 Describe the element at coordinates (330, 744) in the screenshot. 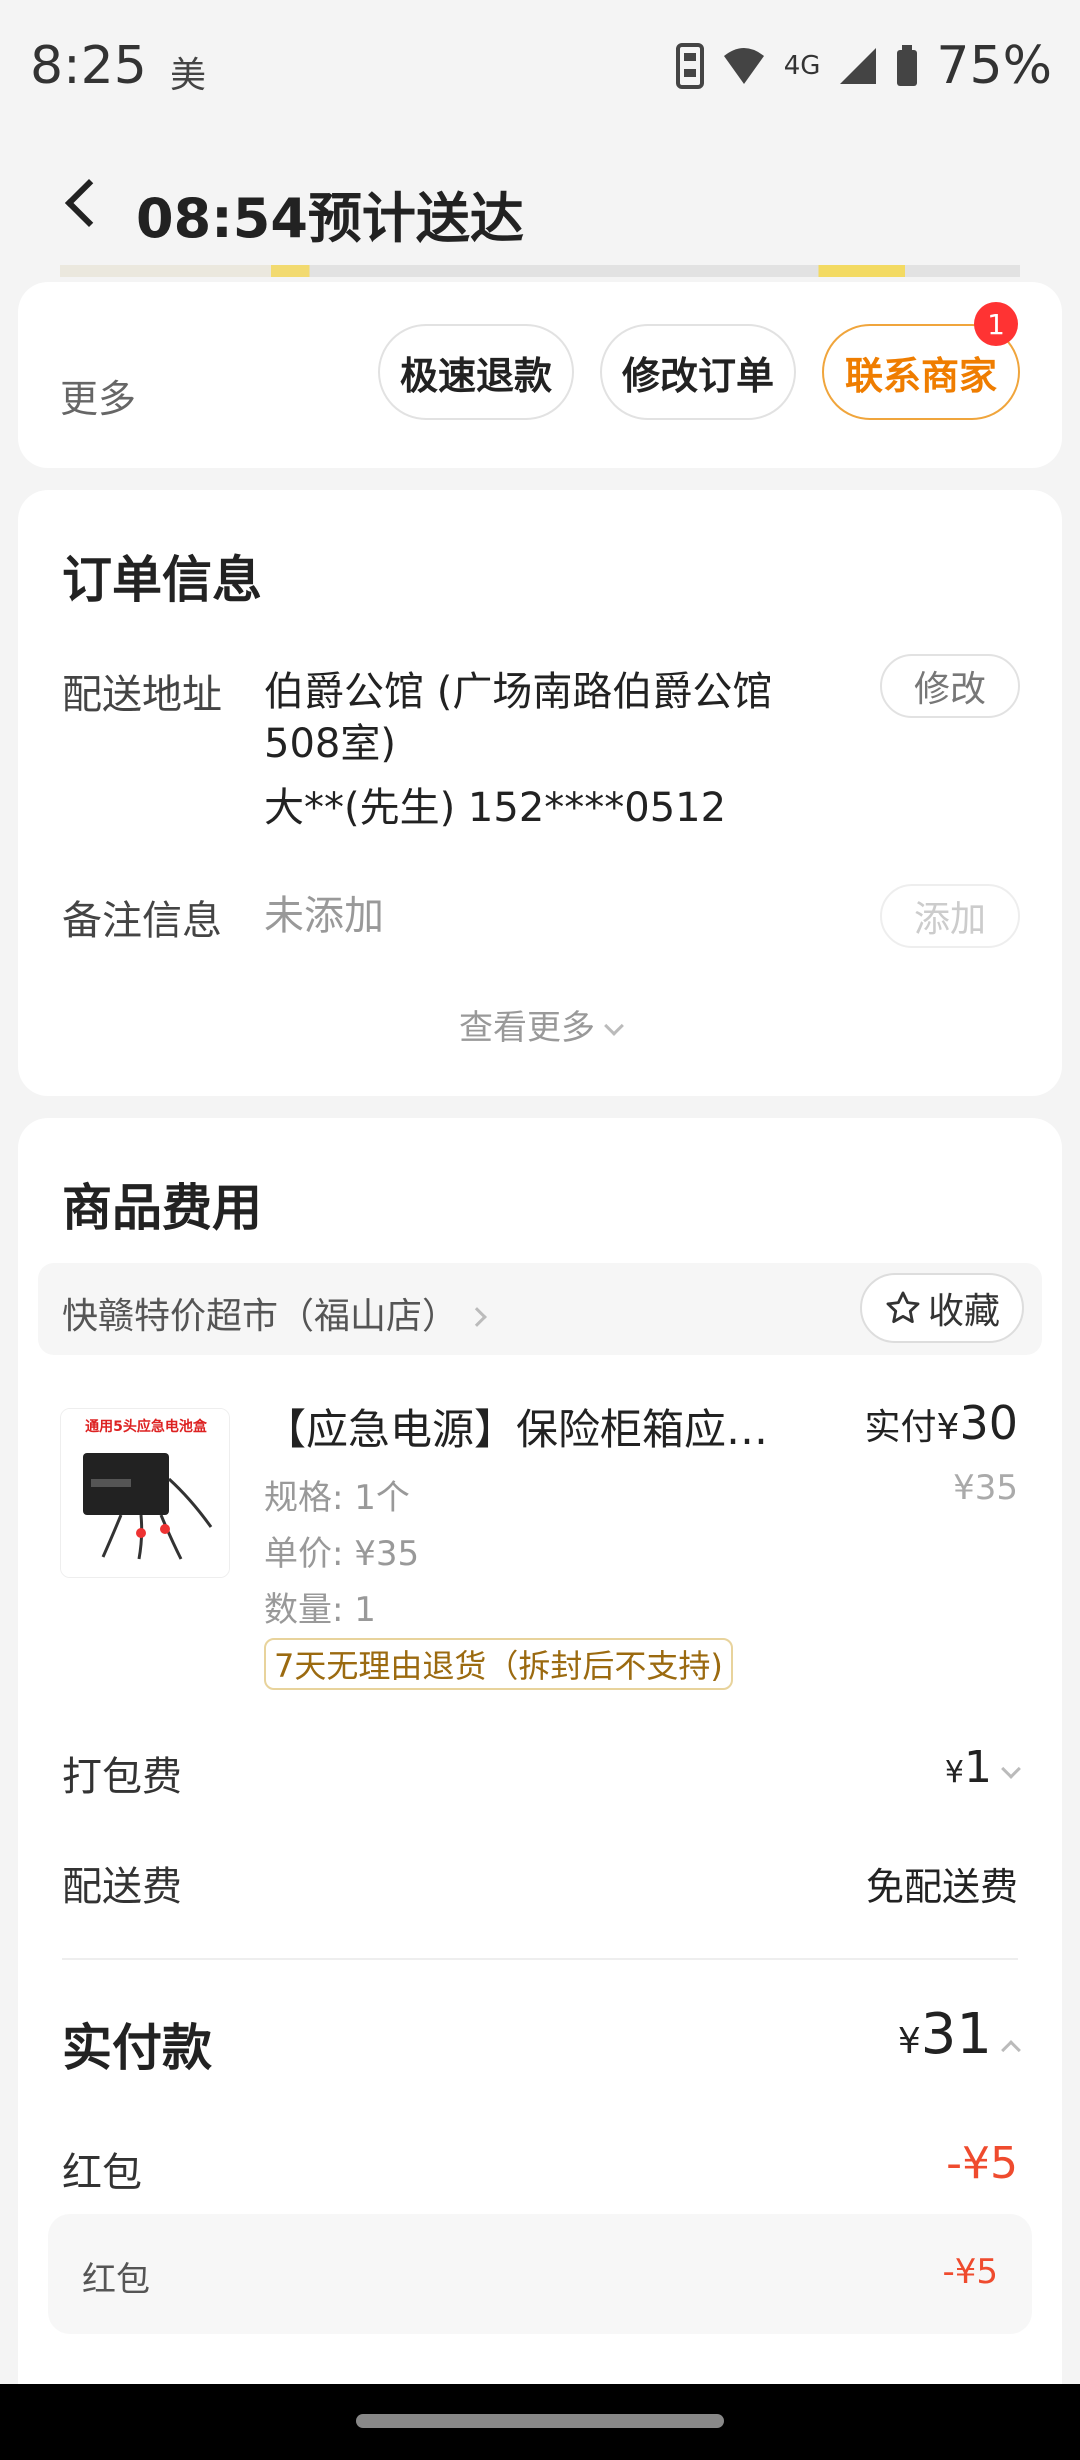

I see `address-line2: 508室)` at that location.